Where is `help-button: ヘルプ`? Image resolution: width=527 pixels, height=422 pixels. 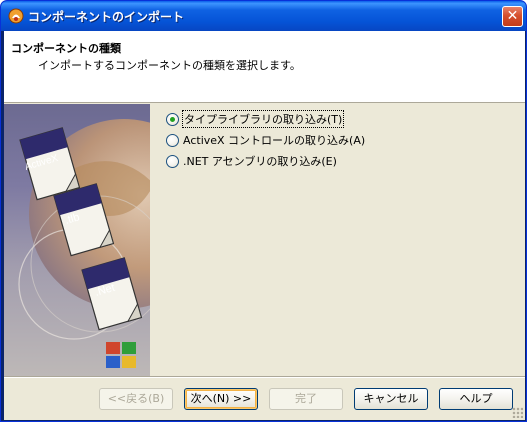
help-button: ヘルプ is located at coordinates (476, 399).